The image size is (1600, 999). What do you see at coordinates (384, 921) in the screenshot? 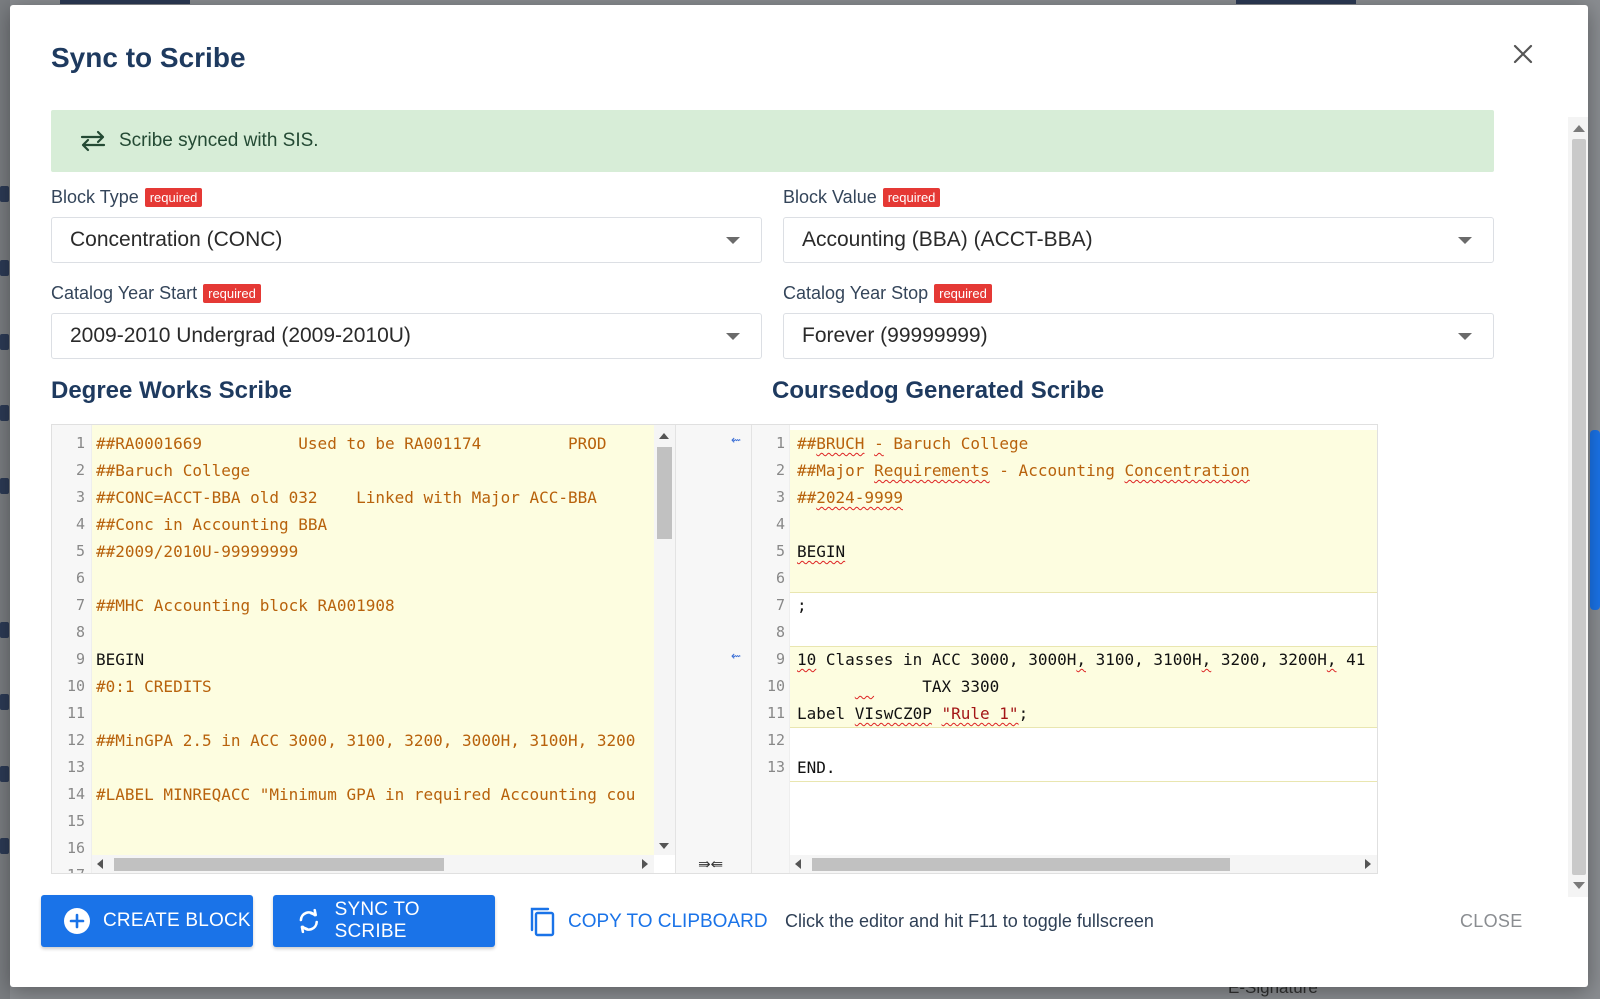
I see `sync-to-scribe-button: SYNC TO SCRIBE` at bounding box center [384, 921].